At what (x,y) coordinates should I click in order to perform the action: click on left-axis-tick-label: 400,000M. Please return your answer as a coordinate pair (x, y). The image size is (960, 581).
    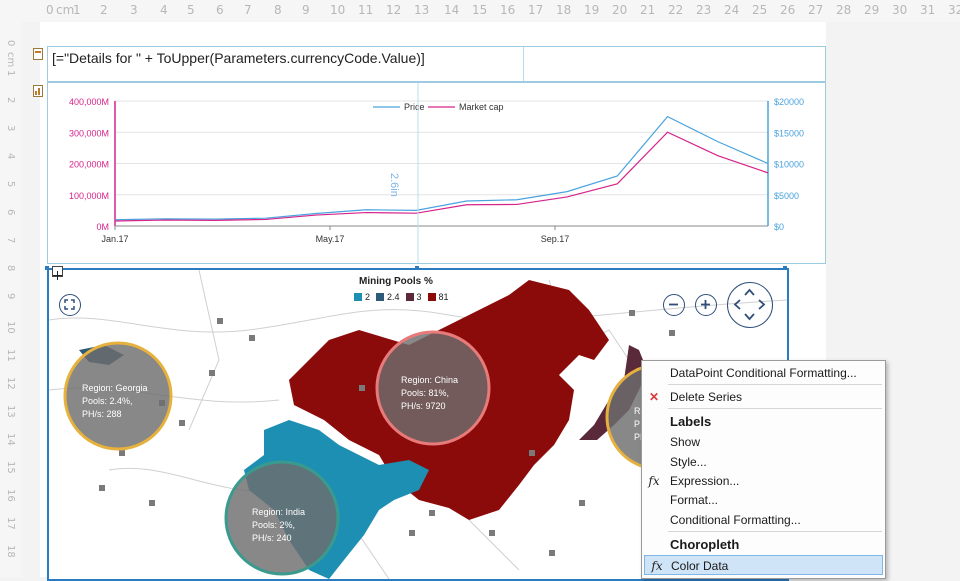
    Looking at the image, I should click on (89, 102).